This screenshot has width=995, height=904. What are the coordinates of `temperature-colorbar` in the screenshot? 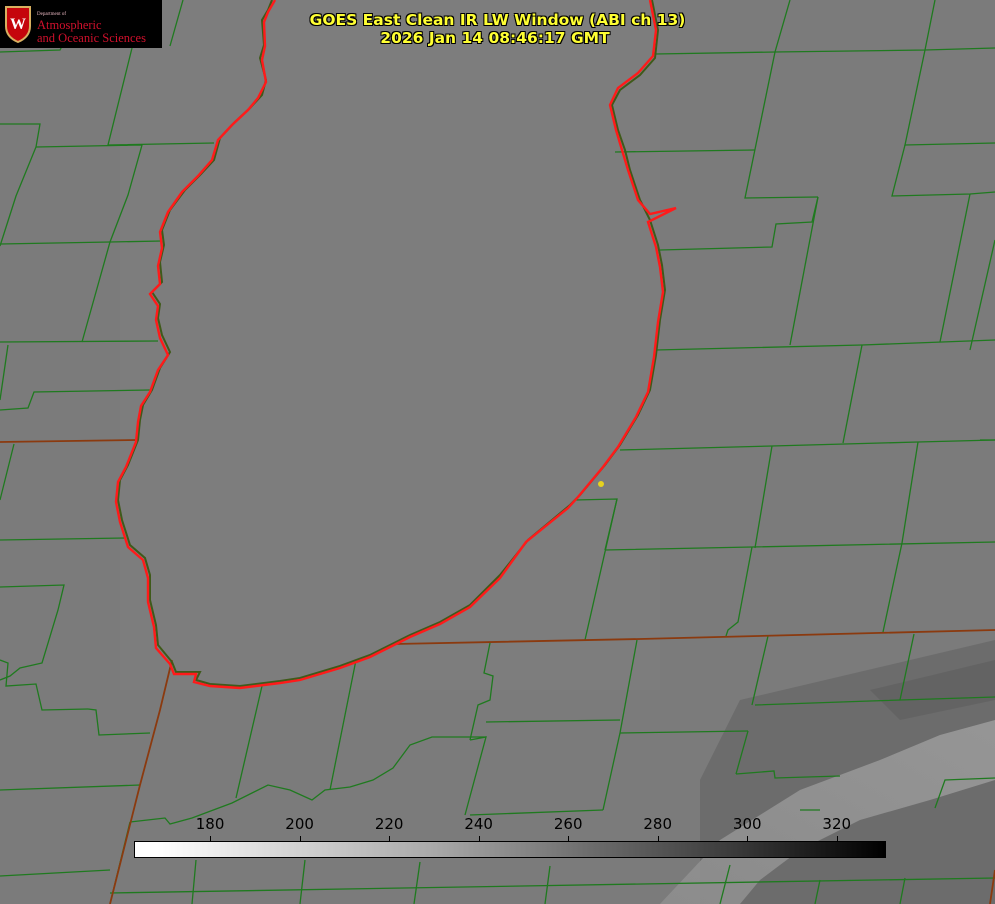 It's located at (510, 849).